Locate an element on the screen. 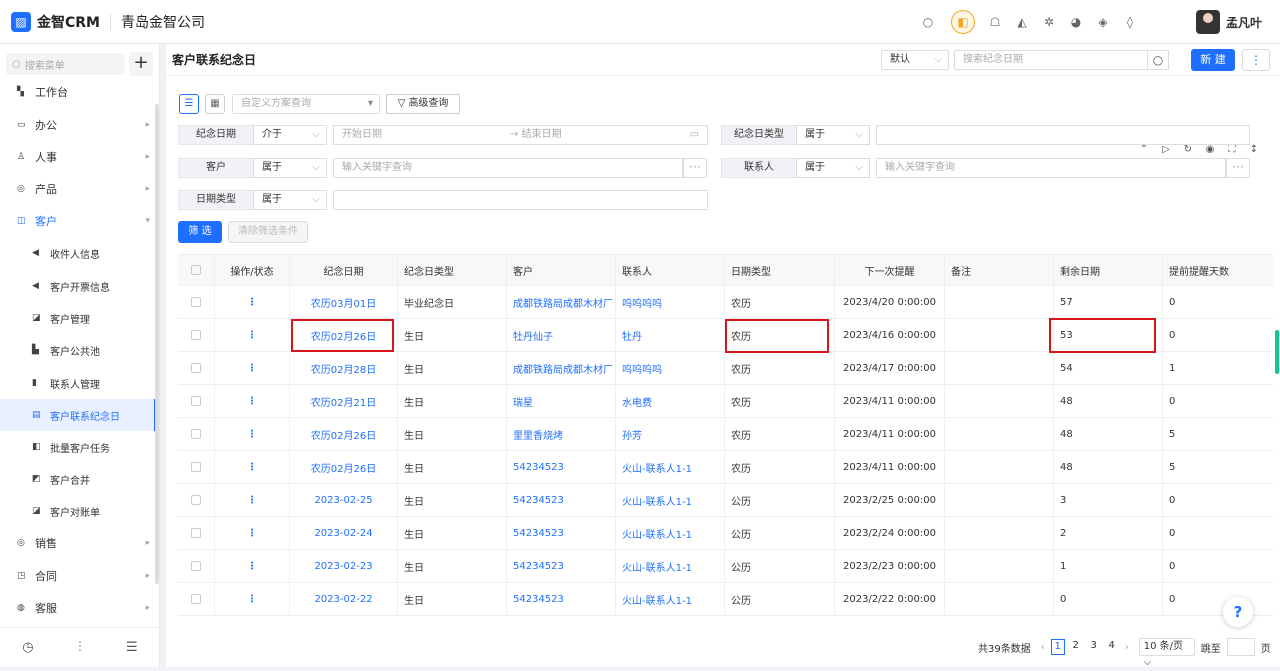 This screenshot has height=671, width=1280. collapse-up-icon: ⌃ is located at coordinates (1144, 149).